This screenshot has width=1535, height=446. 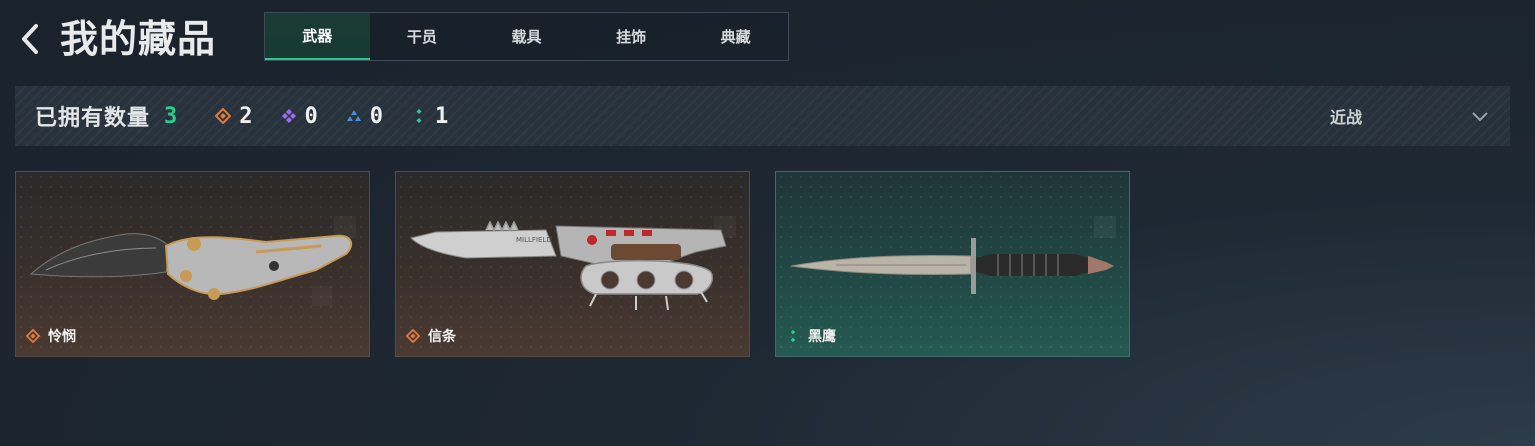 I want to click on rarity-count-blue: 0, so click(x=364, y=116).